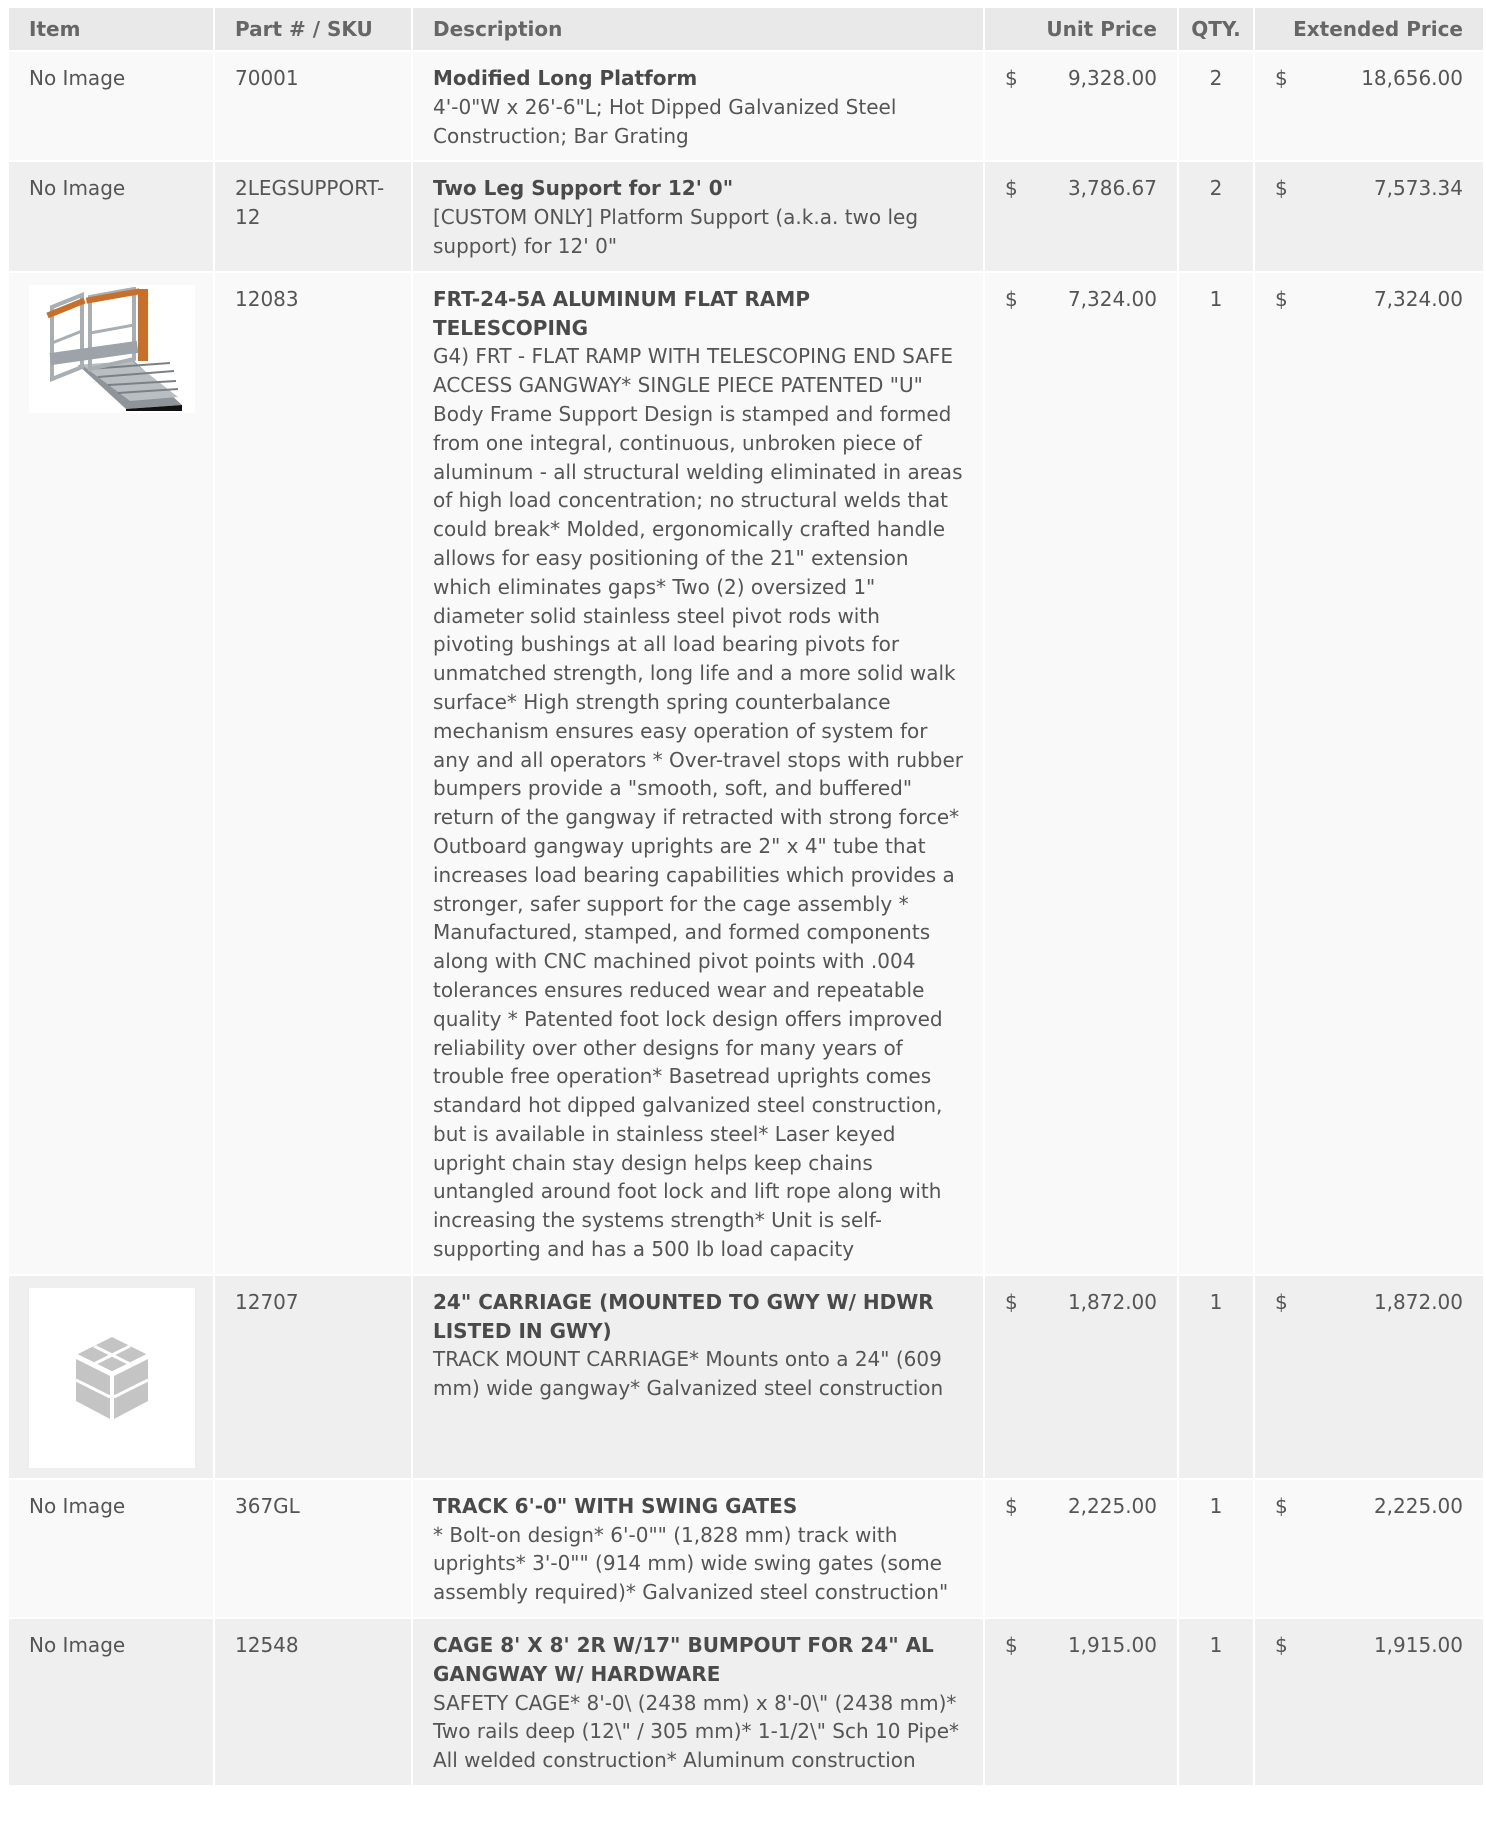 The image size is (1486, 1823). Describe the element at coordinates (313, 1376) in the screenshot. I see `part-number: 12707` at that location.